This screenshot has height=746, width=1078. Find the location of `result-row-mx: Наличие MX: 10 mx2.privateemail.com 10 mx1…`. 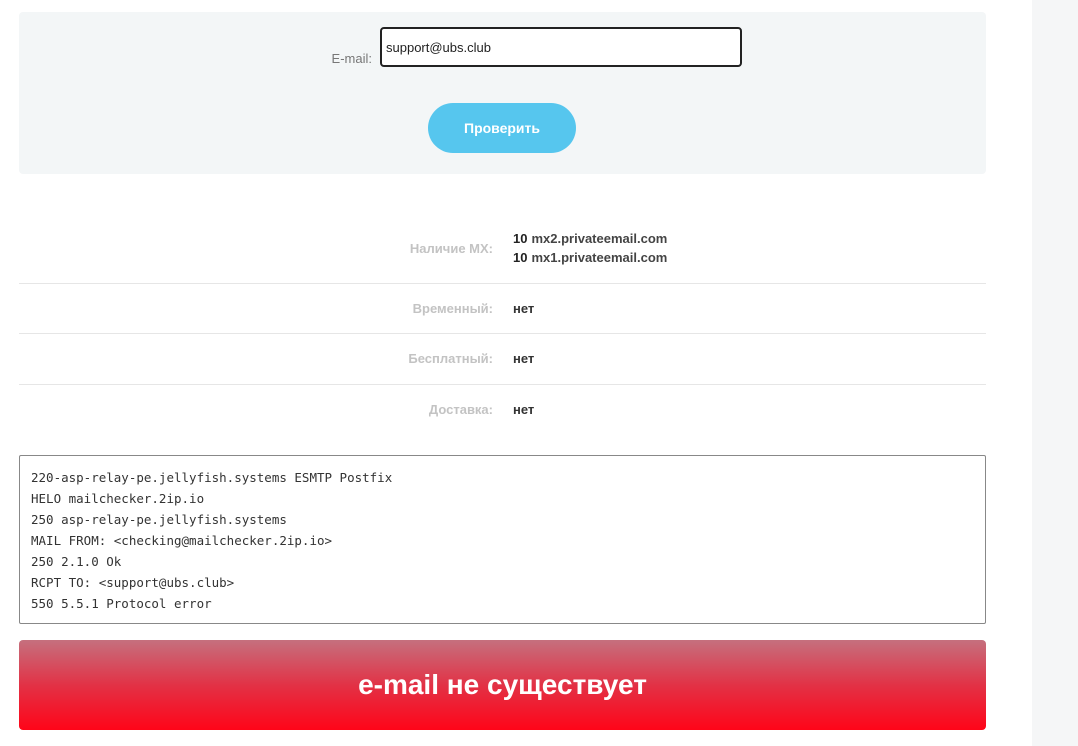

result-row-mx: Наличие MX: 10 mx2.privateemail.com 10 mx1… is located at coordinates (502, 248).